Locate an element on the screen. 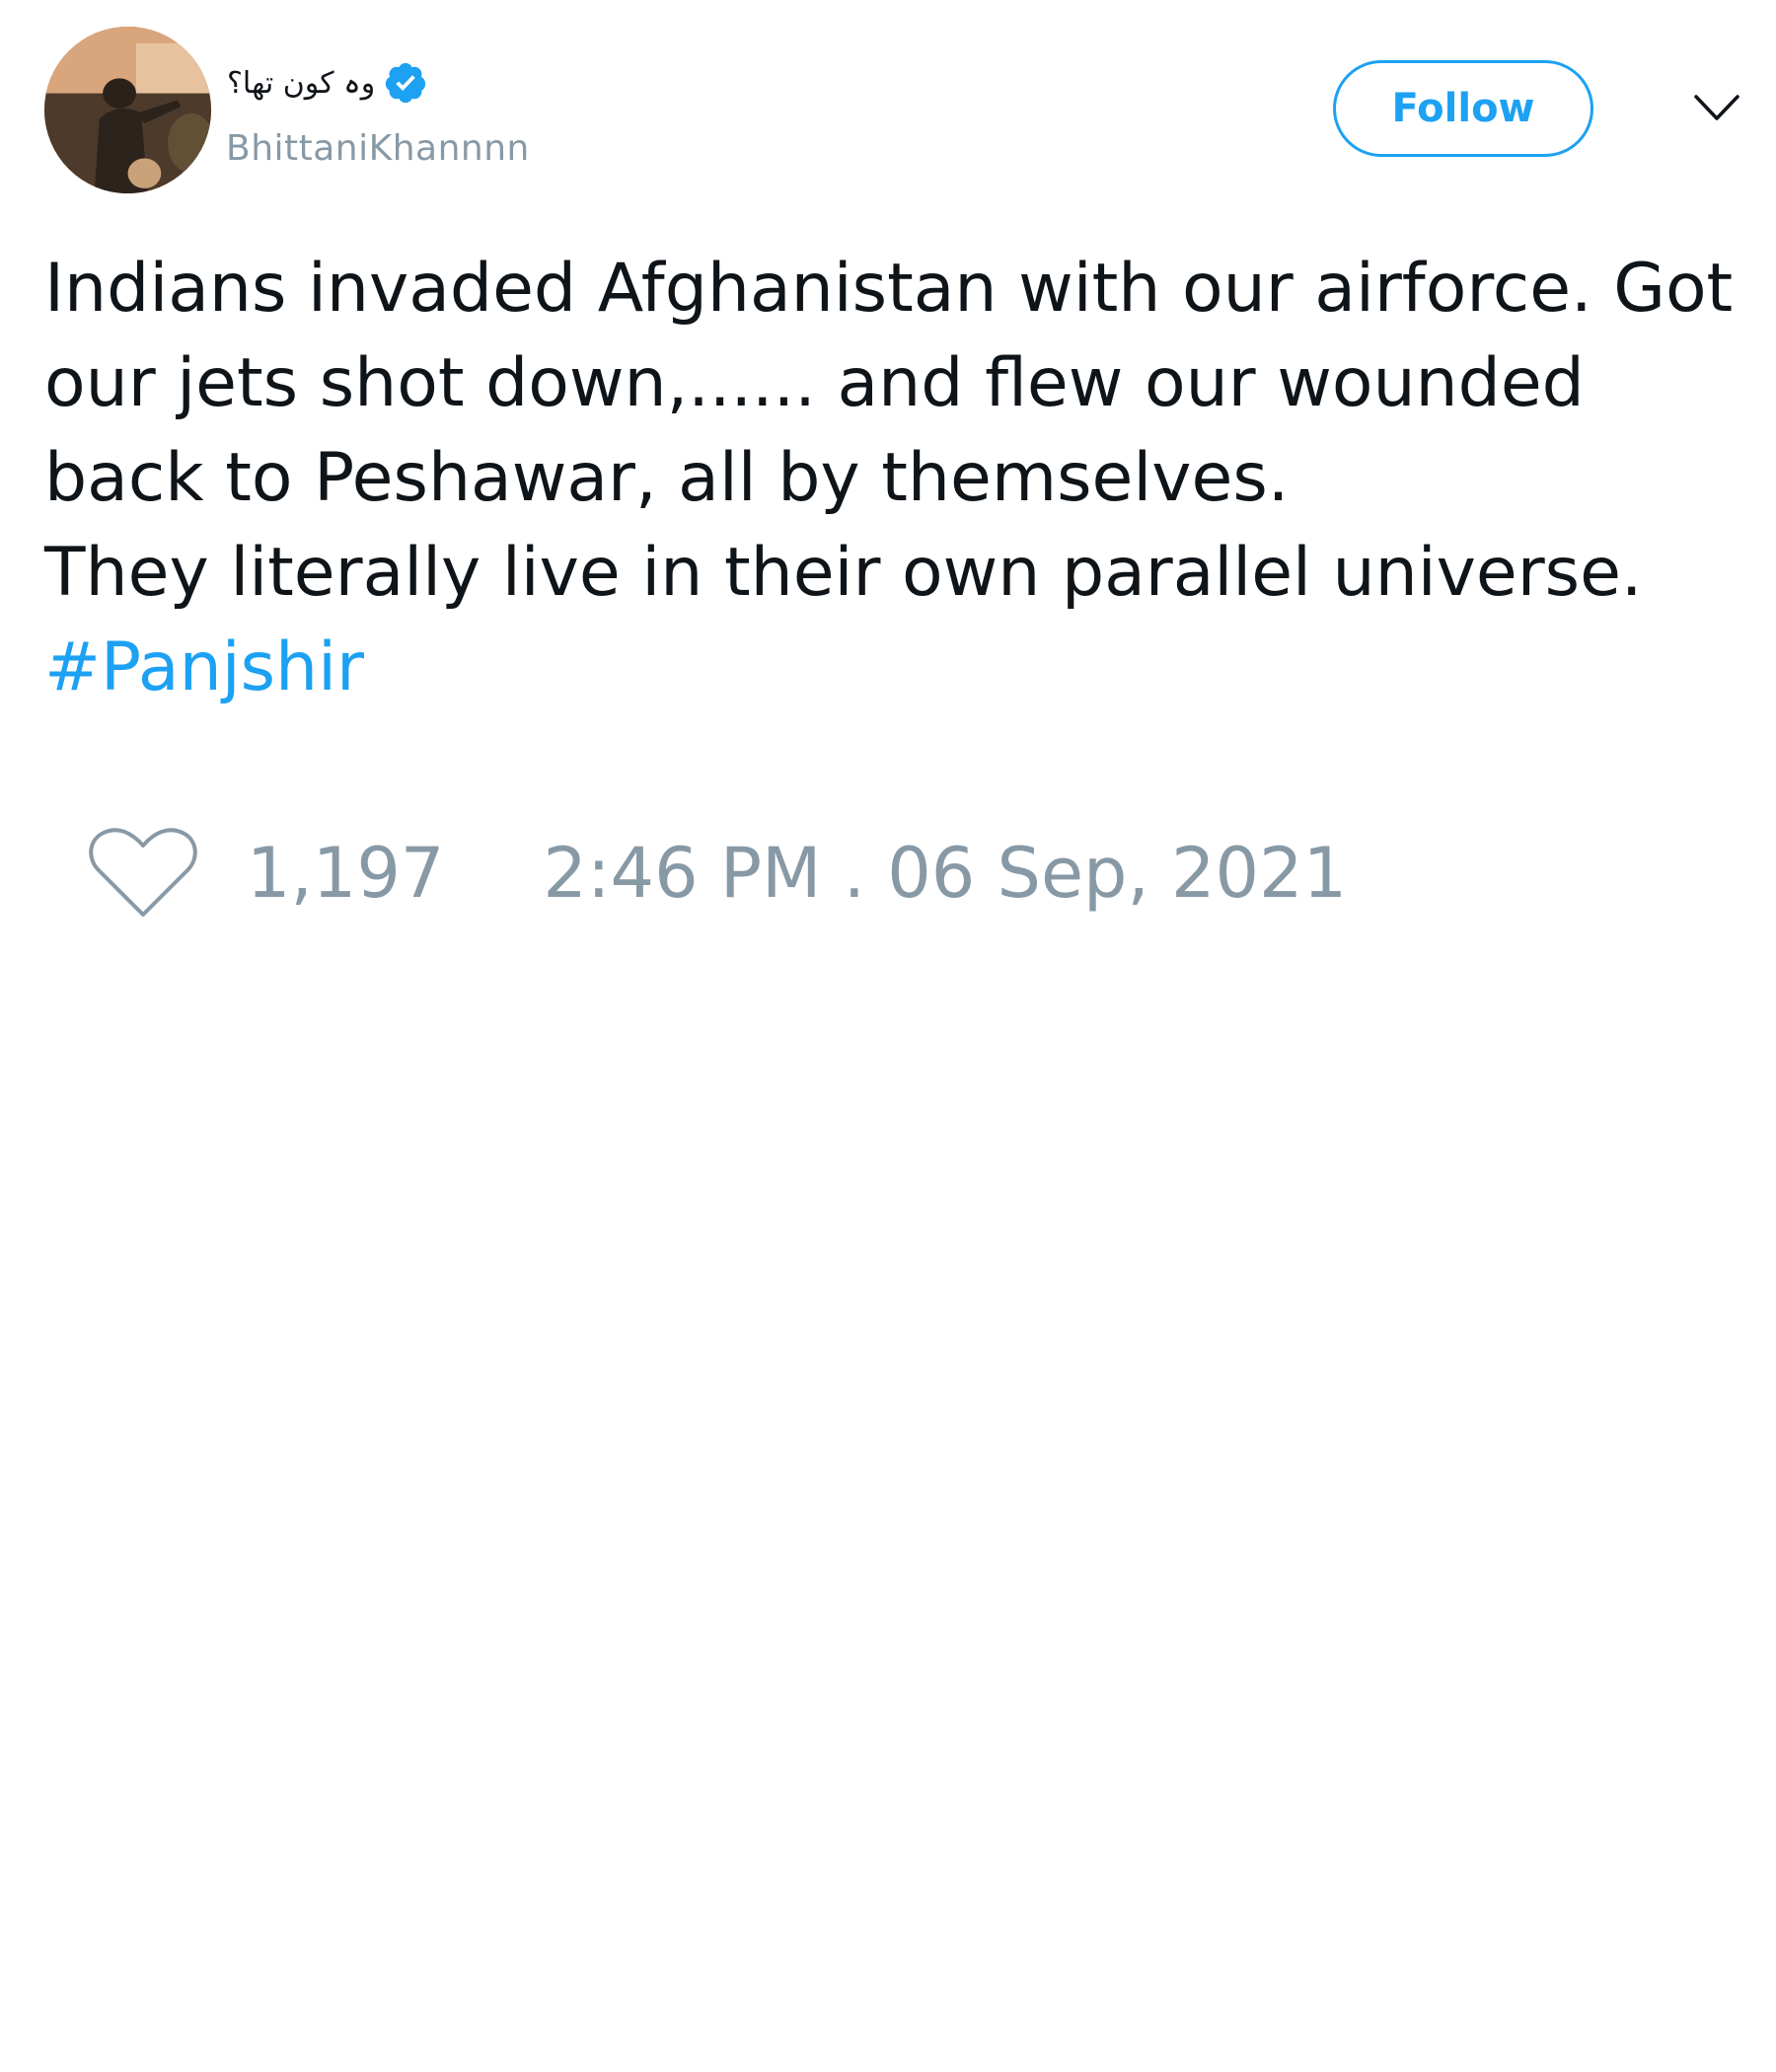  tweet-footer: 1,197 2:46 PM . 06 Sep, 2021 is located at coordinates (718, 874).